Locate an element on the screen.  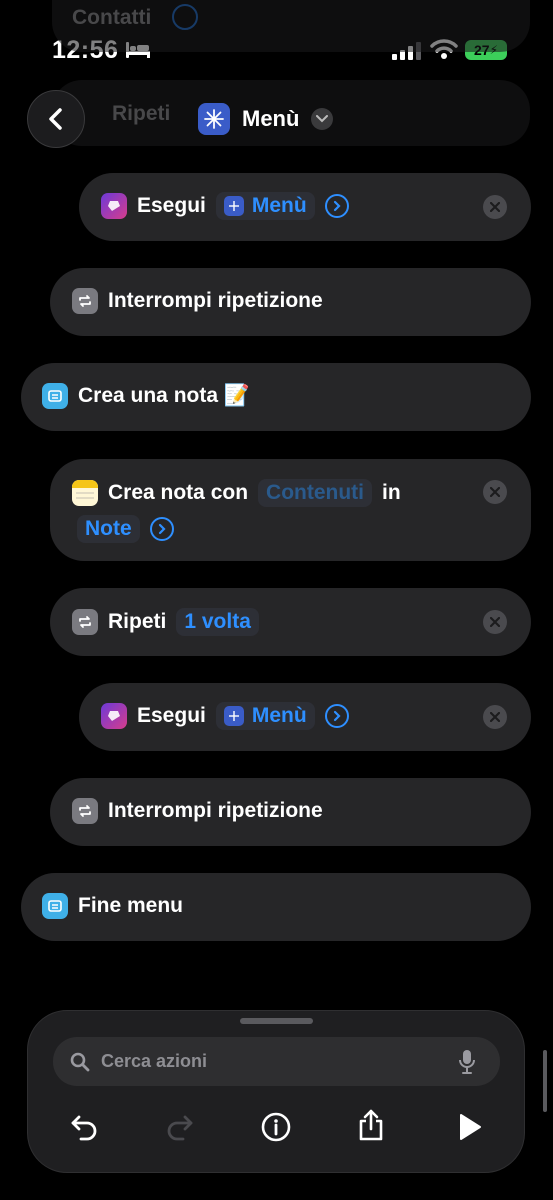
info-button is located at coordinates (276, 1127).